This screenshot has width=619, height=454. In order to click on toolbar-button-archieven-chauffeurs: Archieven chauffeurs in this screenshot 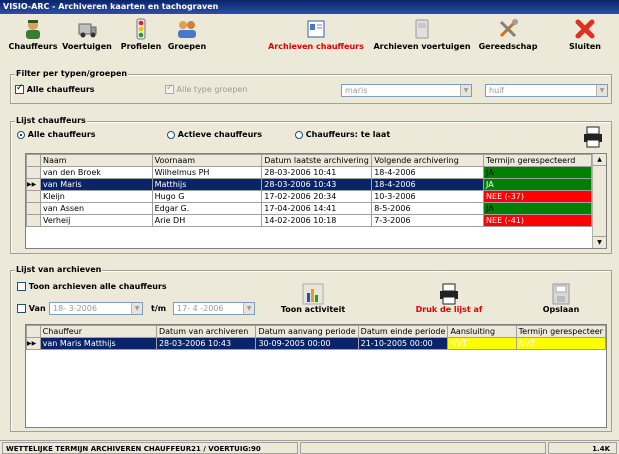, I will do `click(316, 34)`.